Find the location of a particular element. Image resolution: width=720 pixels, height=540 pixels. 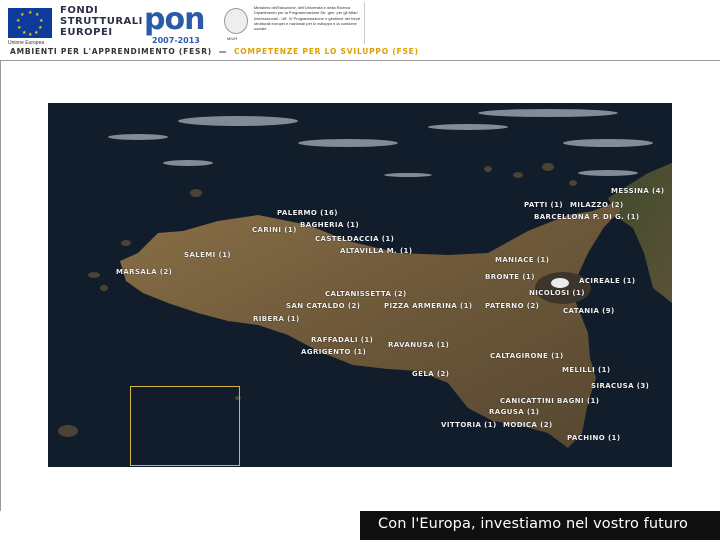

label-pachino: PACHINO (1) is located at coordinates (594, 438).